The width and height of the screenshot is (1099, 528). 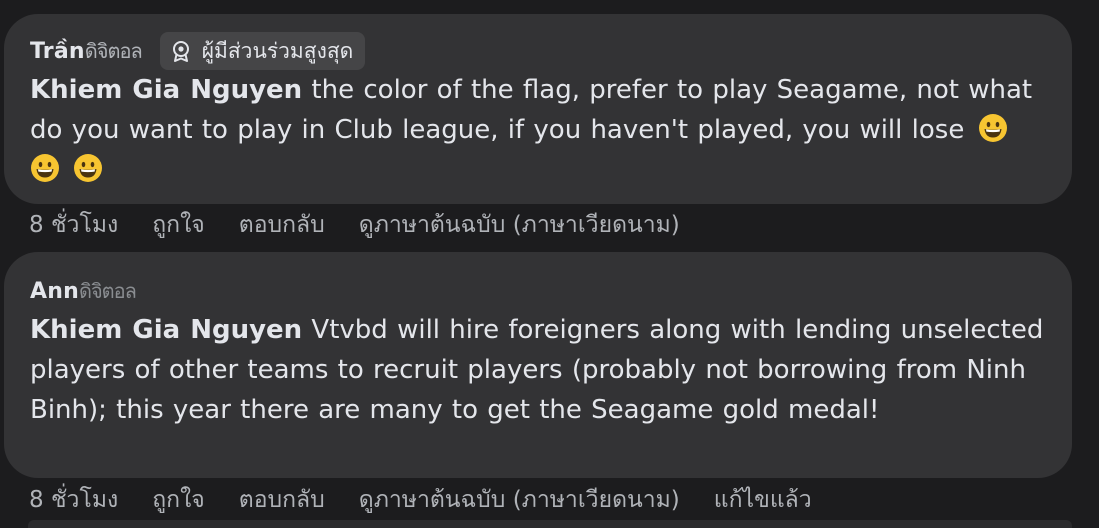 What do you see at coordinates (277, 50) in the screenshot?
I see `top-fan-badge-label: ผู้มีส่วนร่วมสูงสุด` at bounding box center [277, 50].